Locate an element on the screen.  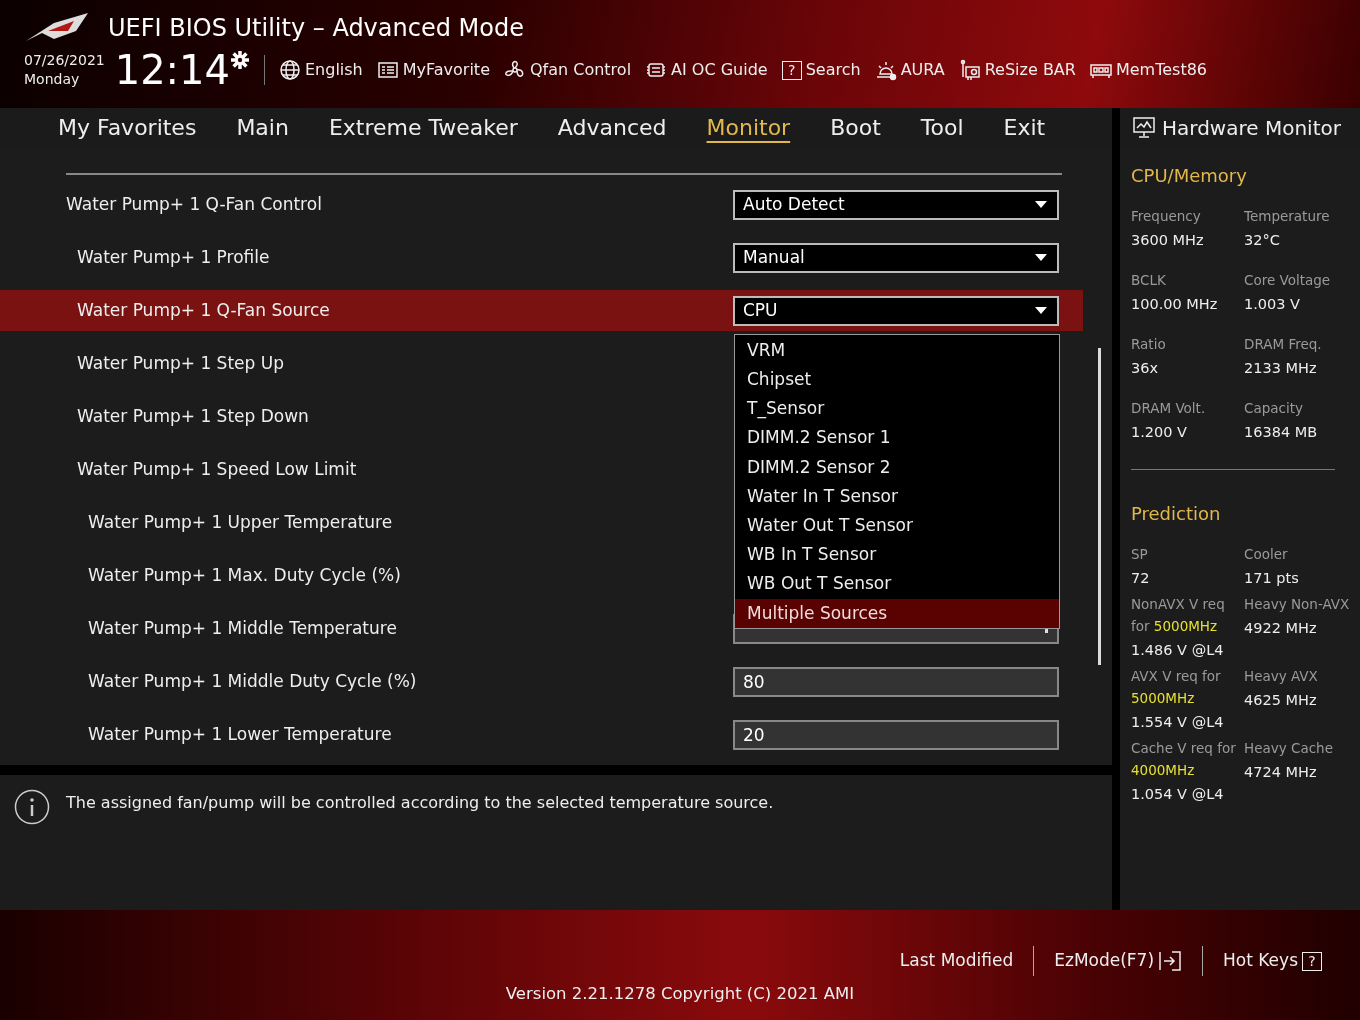
monitor-value: 2133 MHz is located at coordinates (1281, 368).